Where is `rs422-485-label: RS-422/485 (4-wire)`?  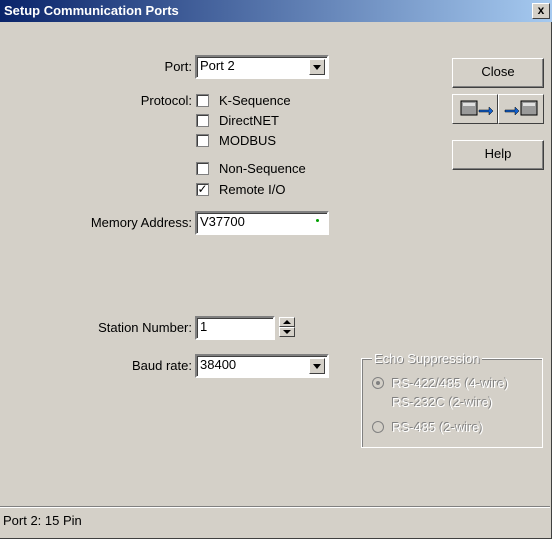
rs422-485-label: RS-422/485 (4-wire) is located at coordinates (451, 383).